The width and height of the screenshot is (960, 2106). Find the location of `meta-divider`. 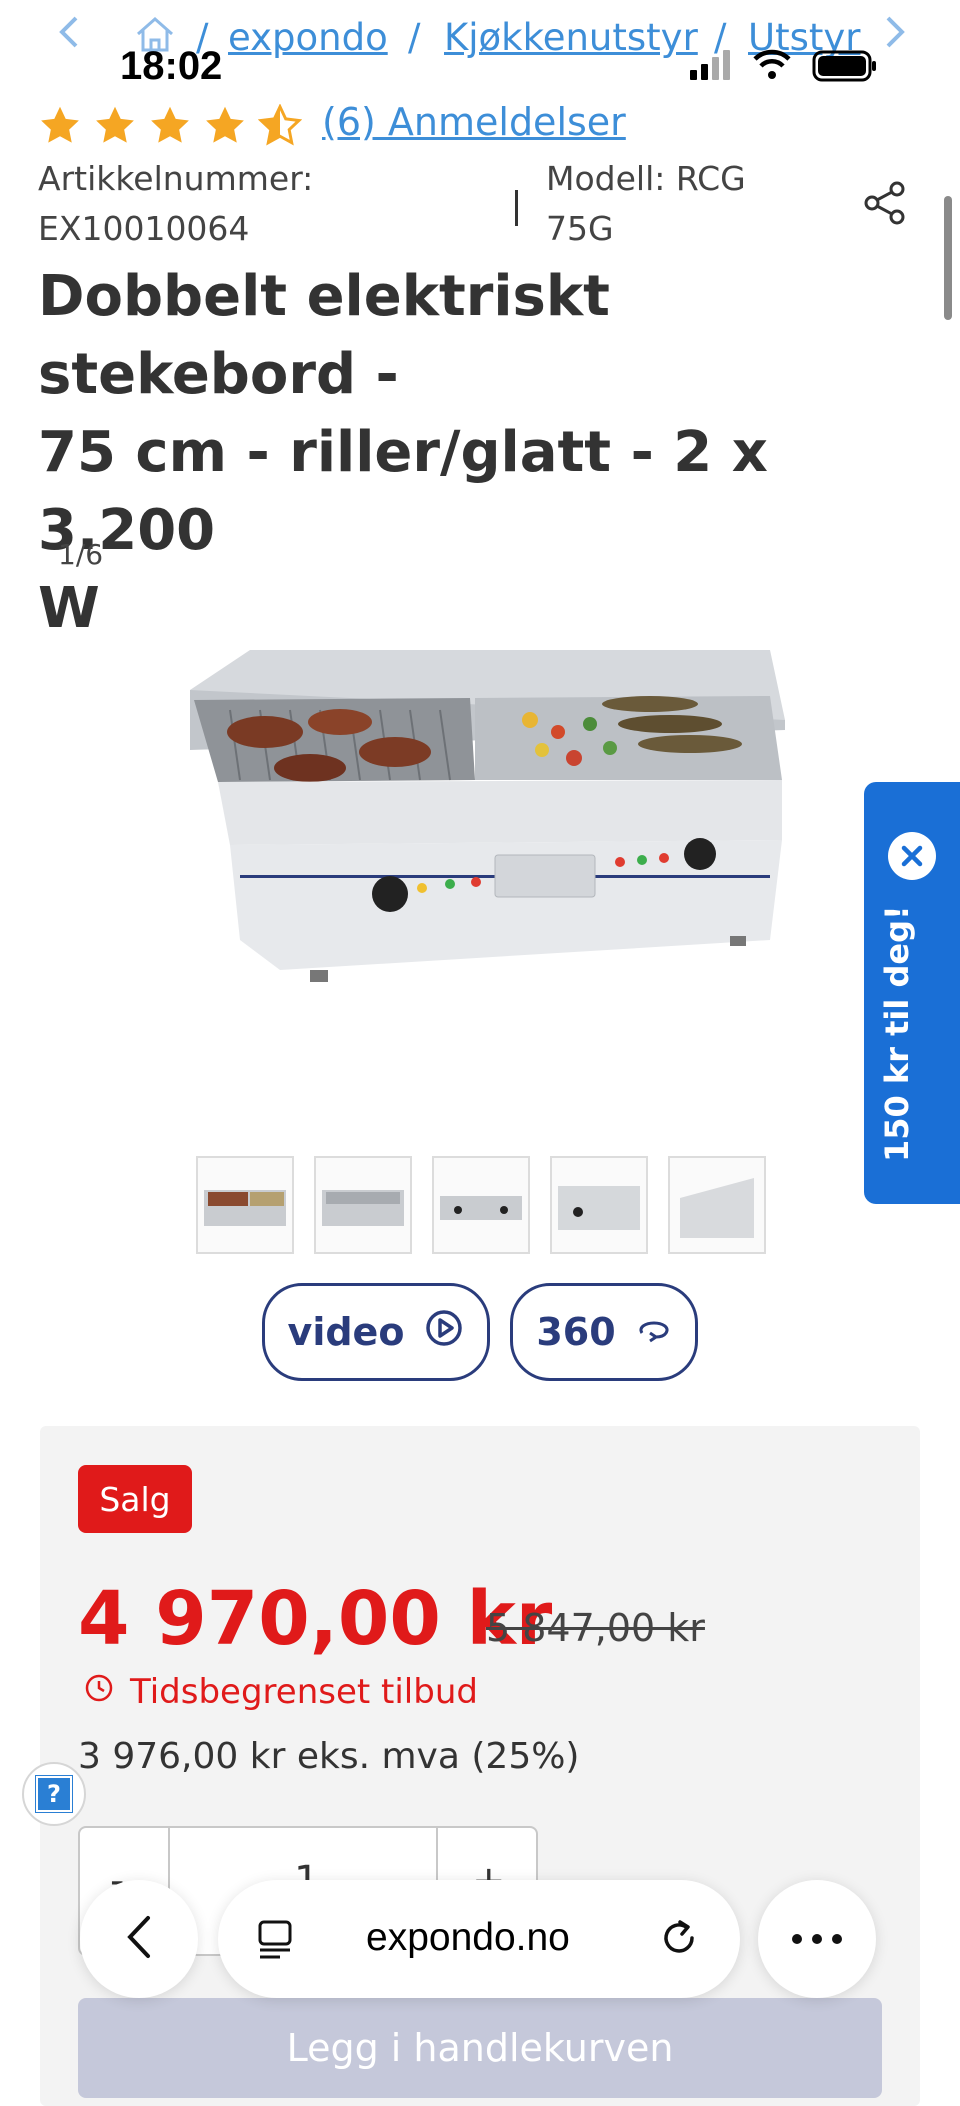

meta-divider is located at coordinates (516, 208).